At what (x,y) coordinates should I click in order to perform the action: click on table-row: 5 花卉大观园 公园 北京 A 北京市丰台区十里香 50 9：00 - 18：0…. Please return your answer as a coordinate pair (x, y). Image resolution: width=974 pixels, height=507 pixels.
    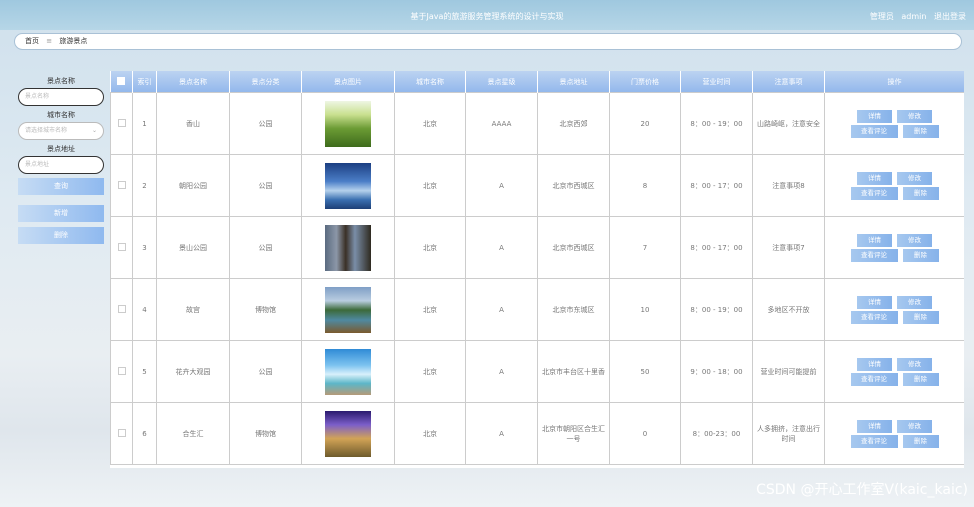
    Looking at the image, I should click on (537, 371).